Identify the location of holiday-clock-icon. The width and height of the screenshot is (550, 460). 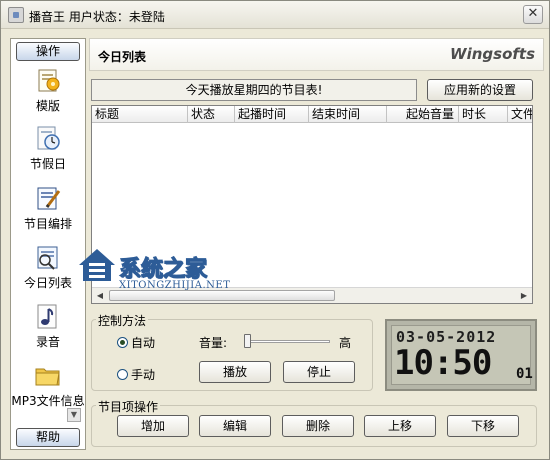
(48, 138).